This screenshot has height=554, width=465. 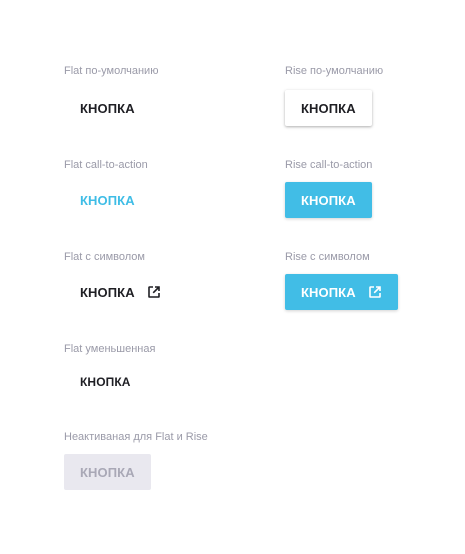 What do you see at coordinates (329, 165) in the screenshot?
I see `caption-rise-cta: Rise call-to-action` at bounding box center [329, 165].